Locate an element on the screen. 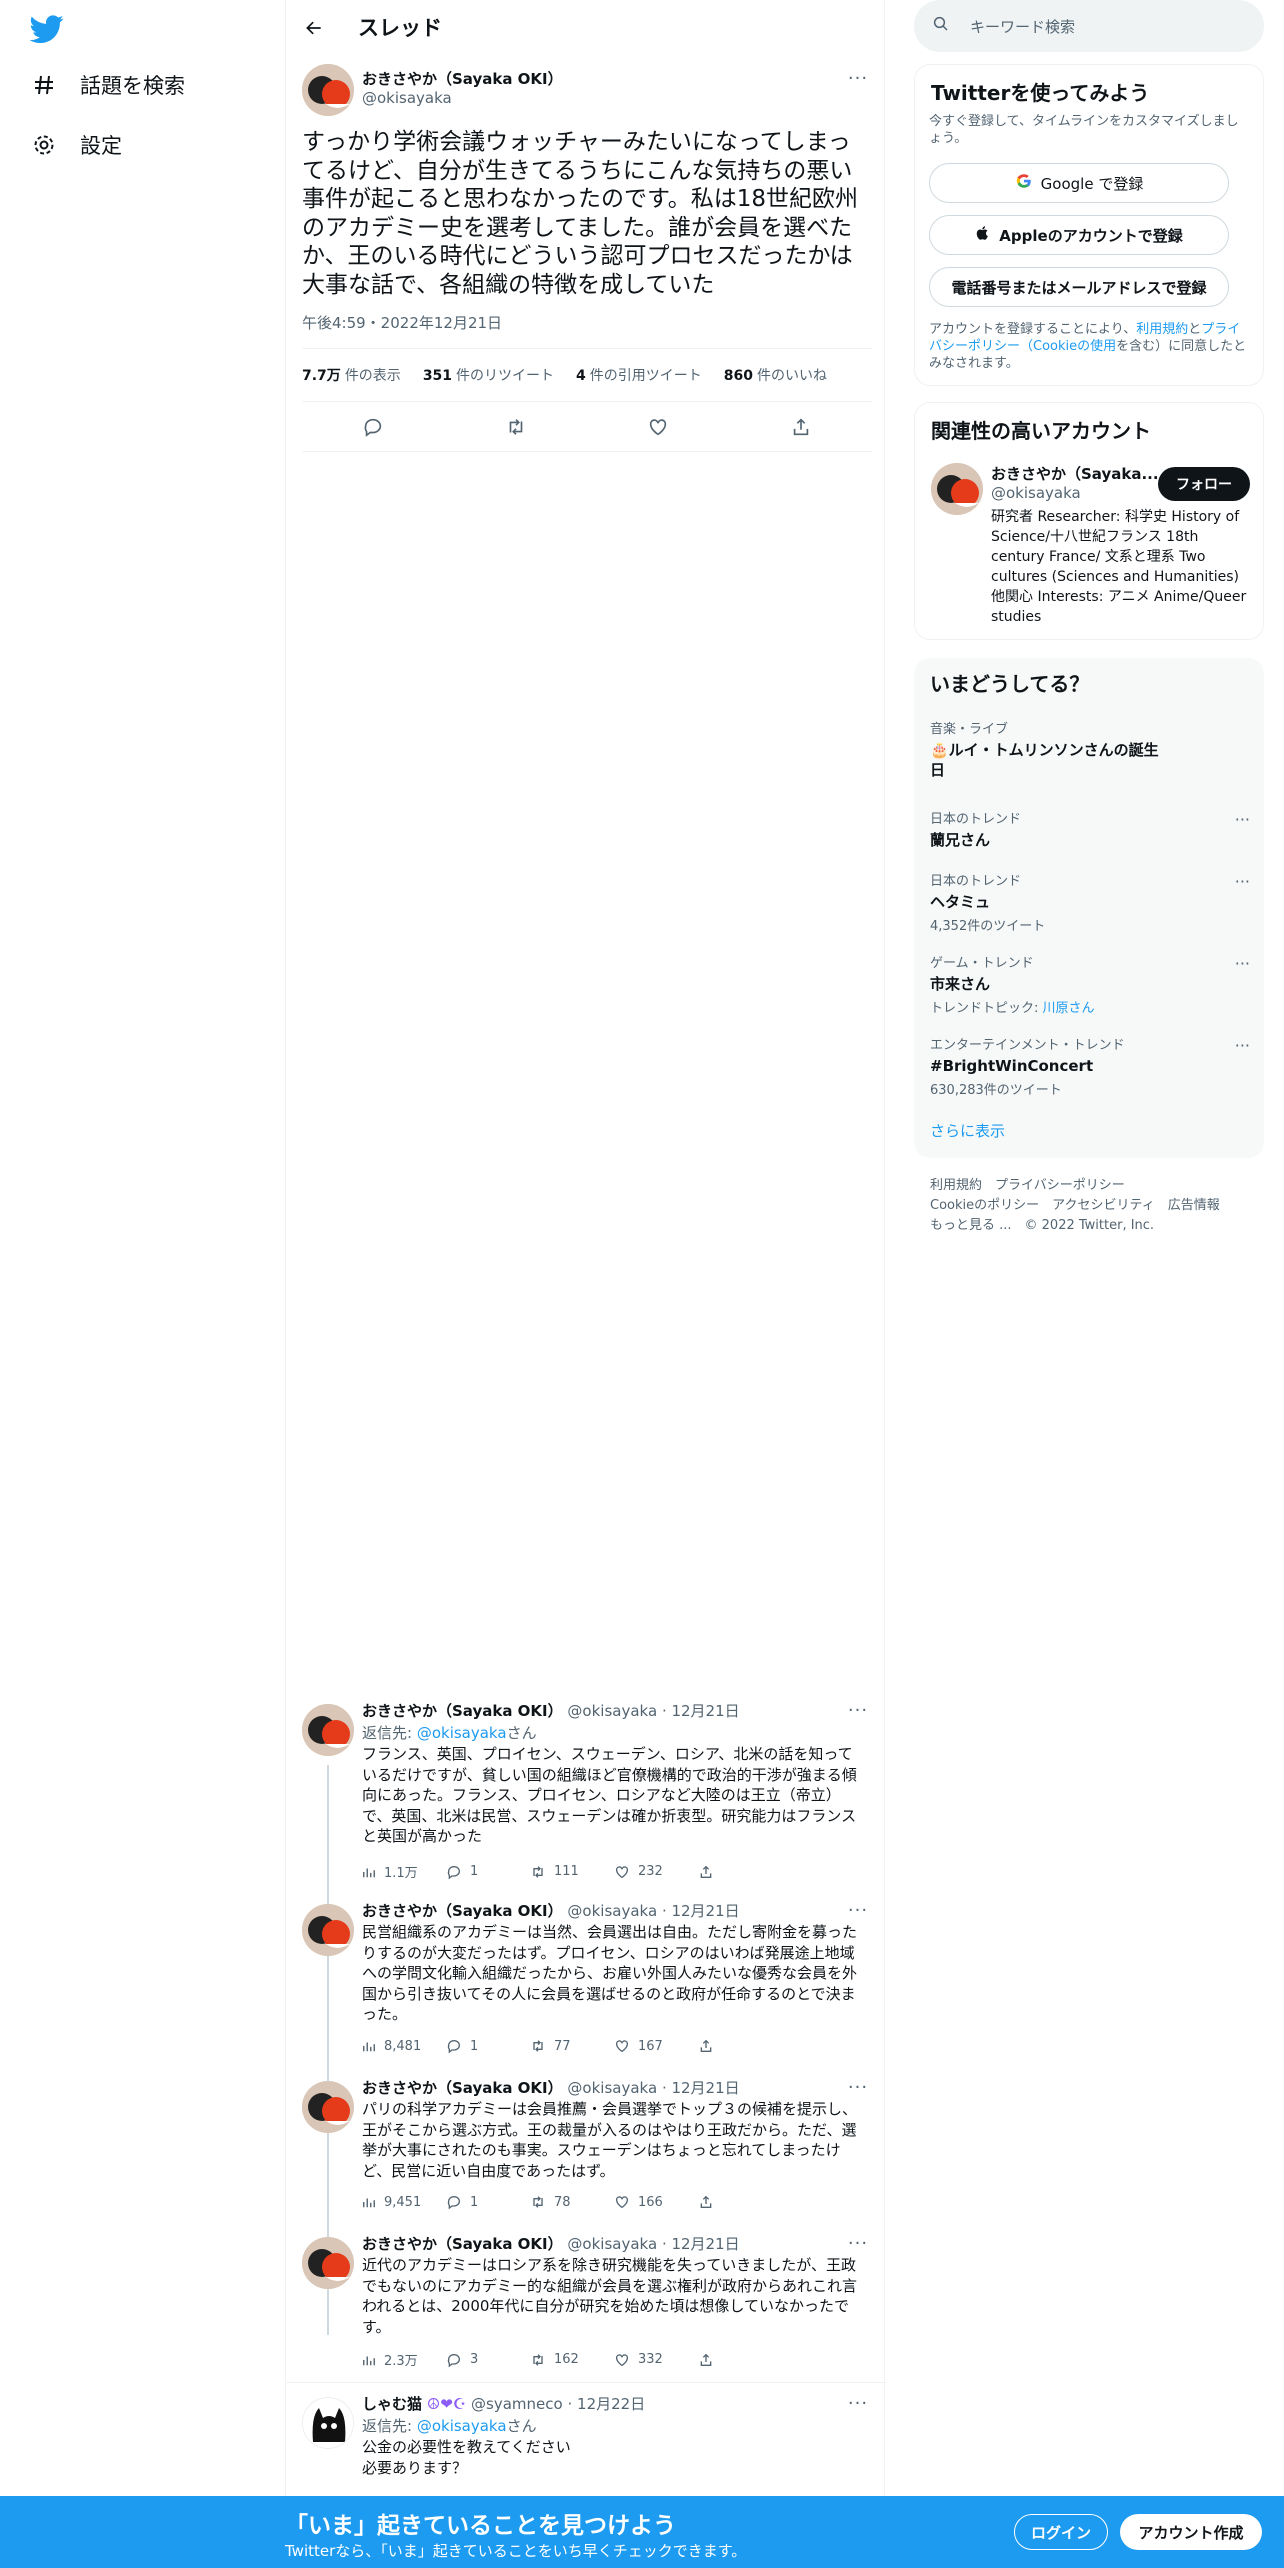 This screenshot has height=2568, width=1284. search-placeholder: キーワード検索 is located at coordinates (1023, 26).